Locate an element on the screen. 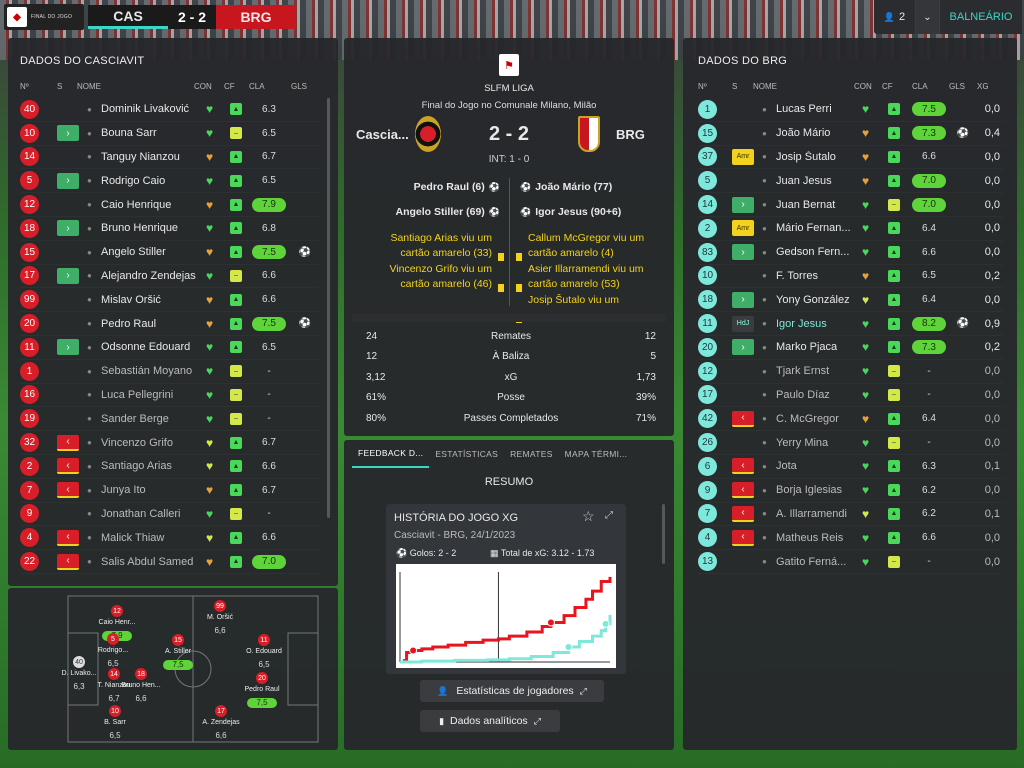 The image size is (1024, 768). player-row: 9 ‹ ● Borja Iglesias ♥ ▲ 6.2 0,0 is located at coordinates (850, 491).